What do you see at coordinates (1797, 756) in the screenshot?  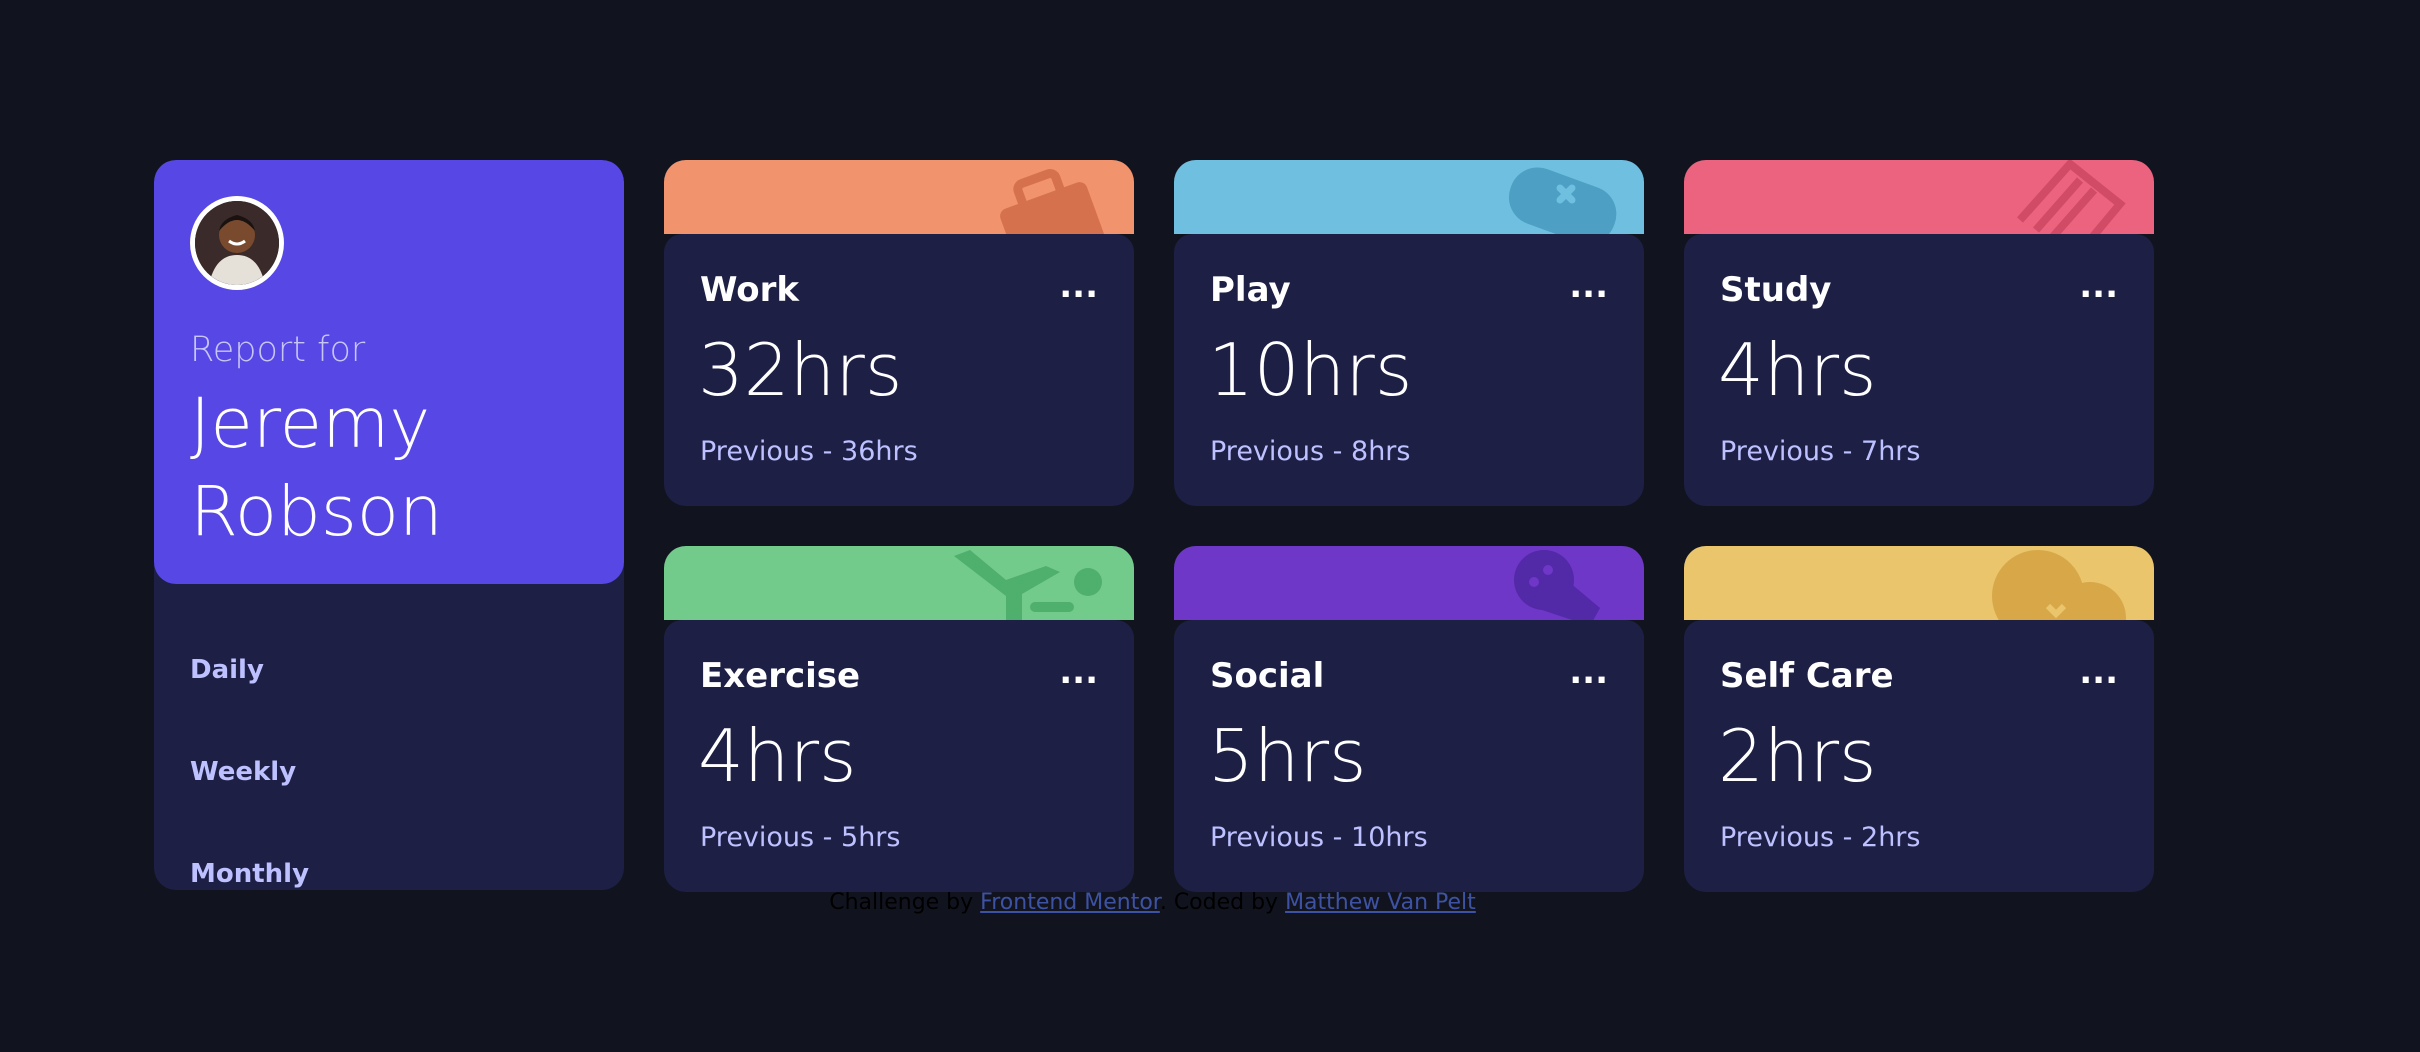 I see `current-hours: 2hrs` at bounding box center [1797, 756].